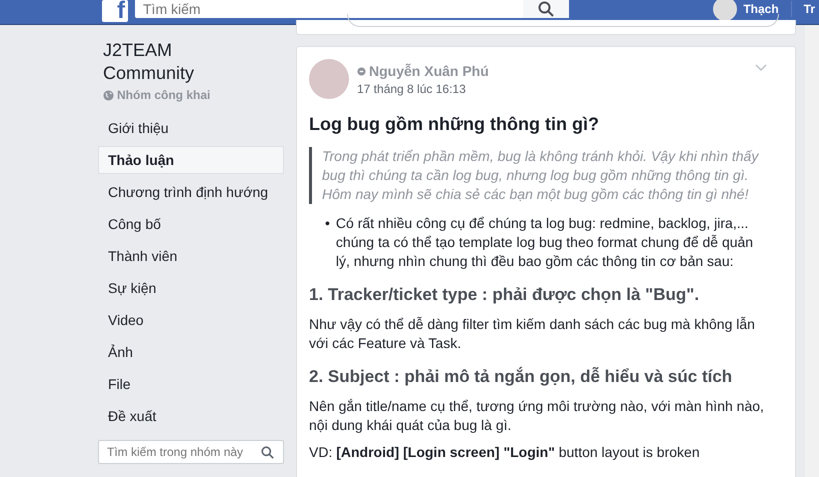 The height and width of the screenshot is (477, 819). I want to click on user-name: Thạch, so click(761, 9).